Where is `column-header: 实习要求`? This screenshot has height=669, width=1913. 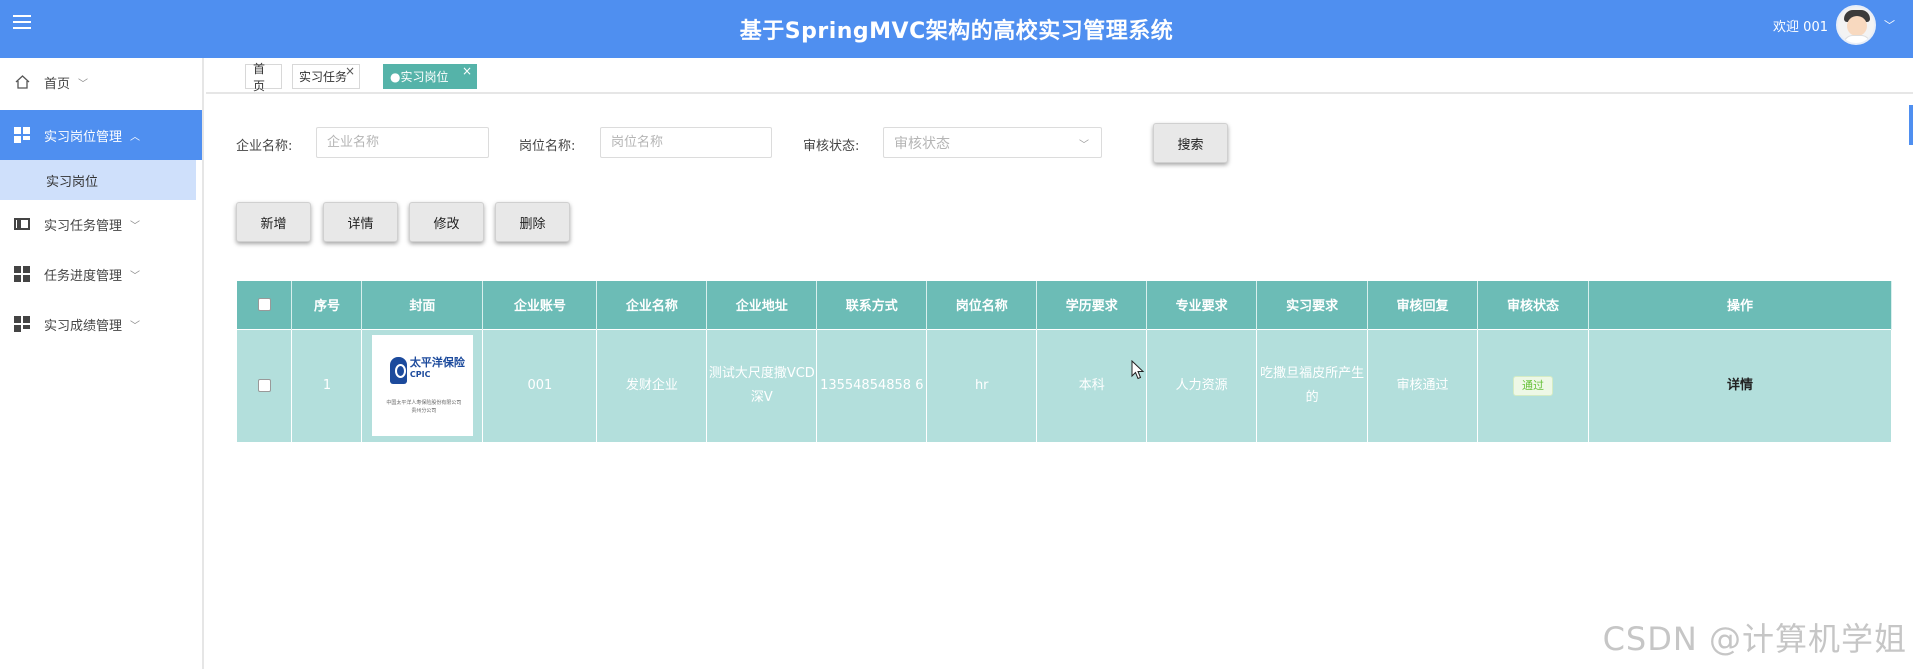
column-header: 实习要求 is located at coordinates (1312, 305).